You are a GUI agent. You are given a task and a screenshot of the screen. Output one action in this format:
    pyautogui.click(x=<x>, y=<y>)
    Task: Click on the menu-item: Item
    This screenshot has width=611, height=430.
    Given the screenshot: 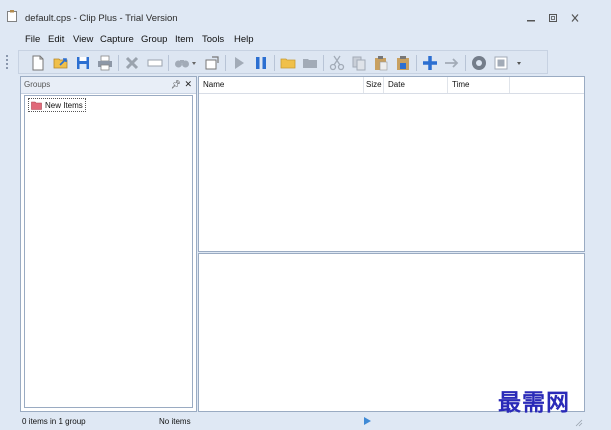 What is the action you would take?
    pyautogui.click(x=184, y=39)
    